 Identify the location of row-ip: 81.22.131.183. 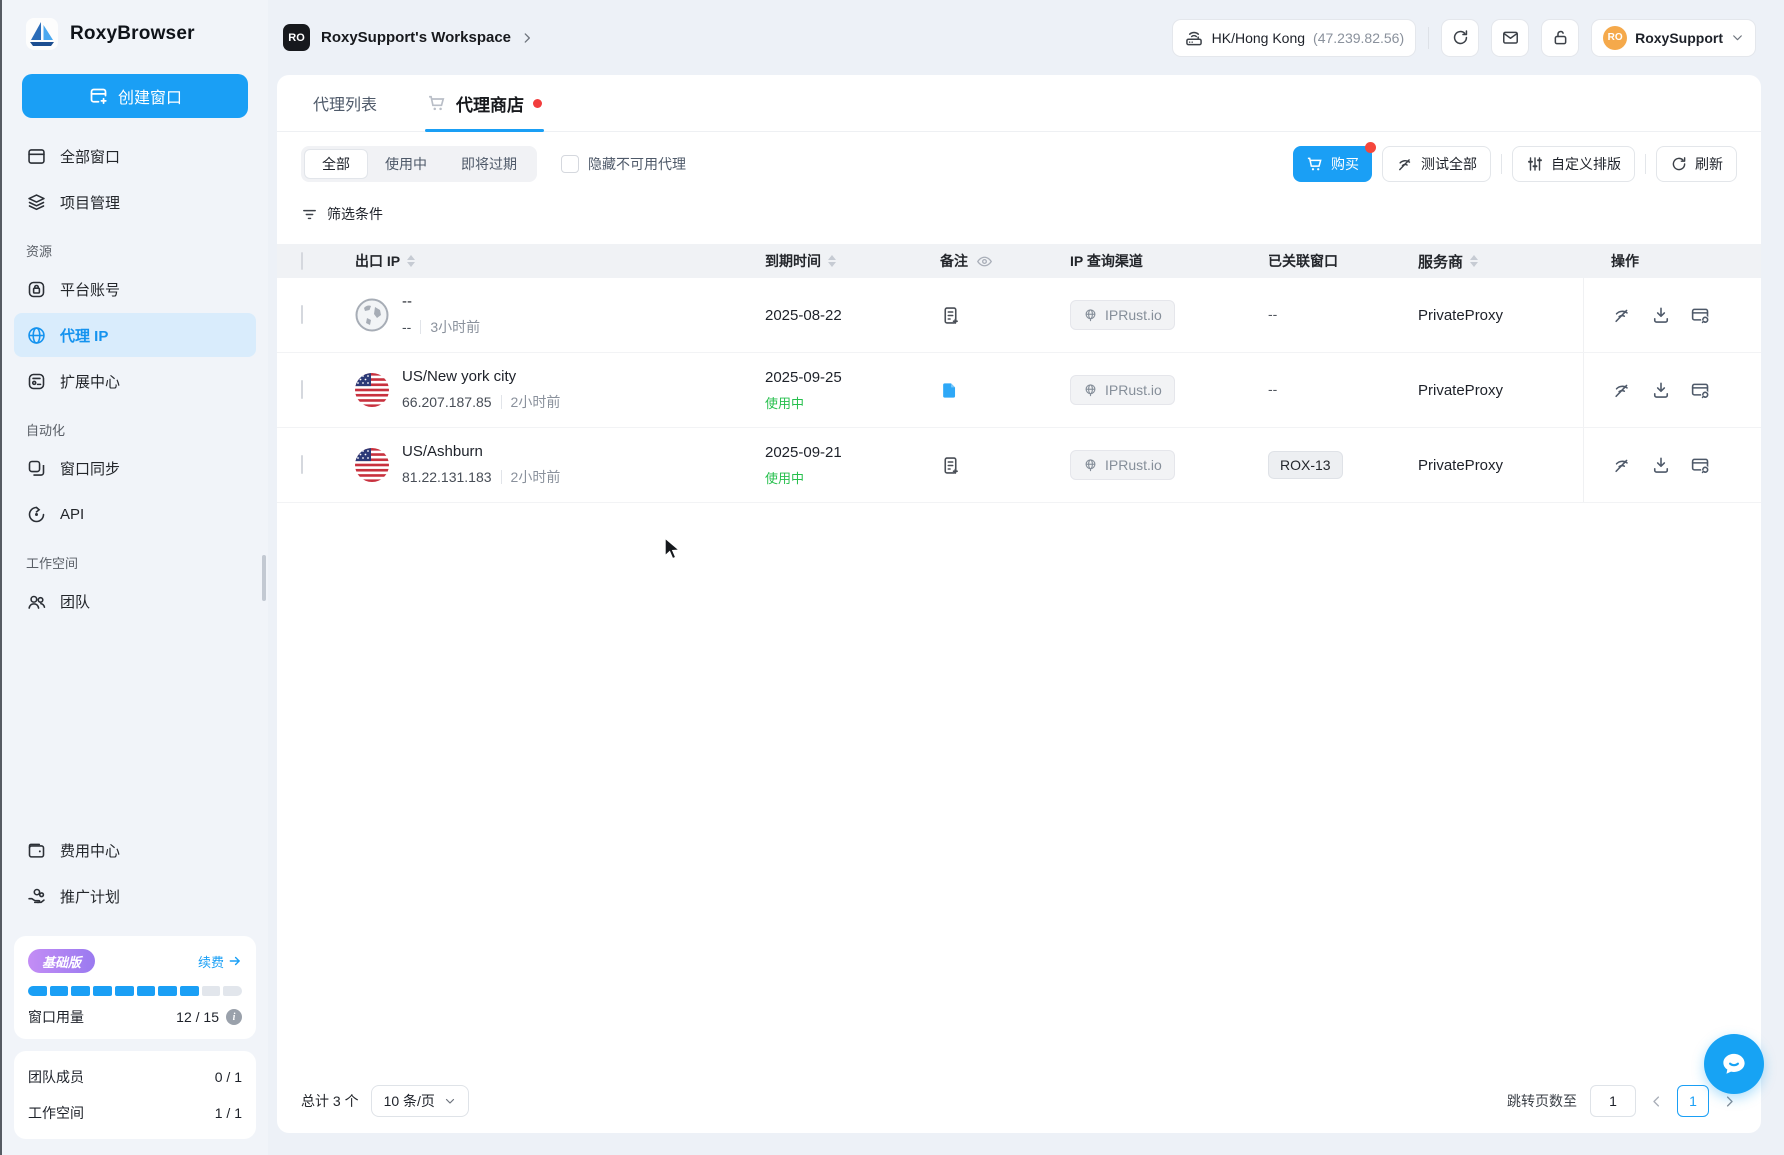
(447, 477).